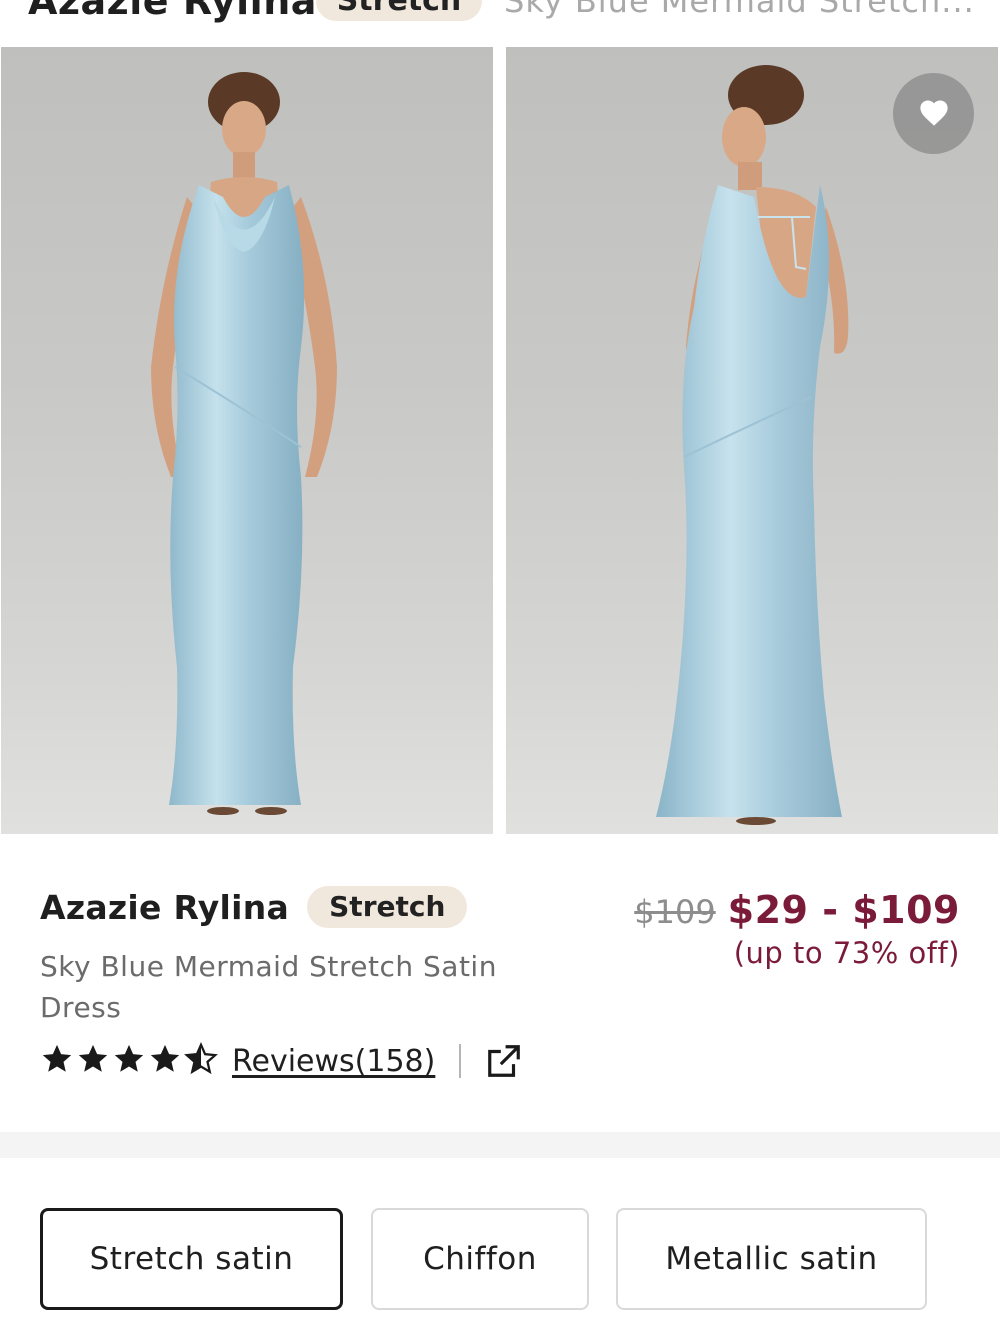  What do you see at coordinates (202, 1061) in the screenshot?
I see `star-half-icon` at bounding box center [202, 1061].